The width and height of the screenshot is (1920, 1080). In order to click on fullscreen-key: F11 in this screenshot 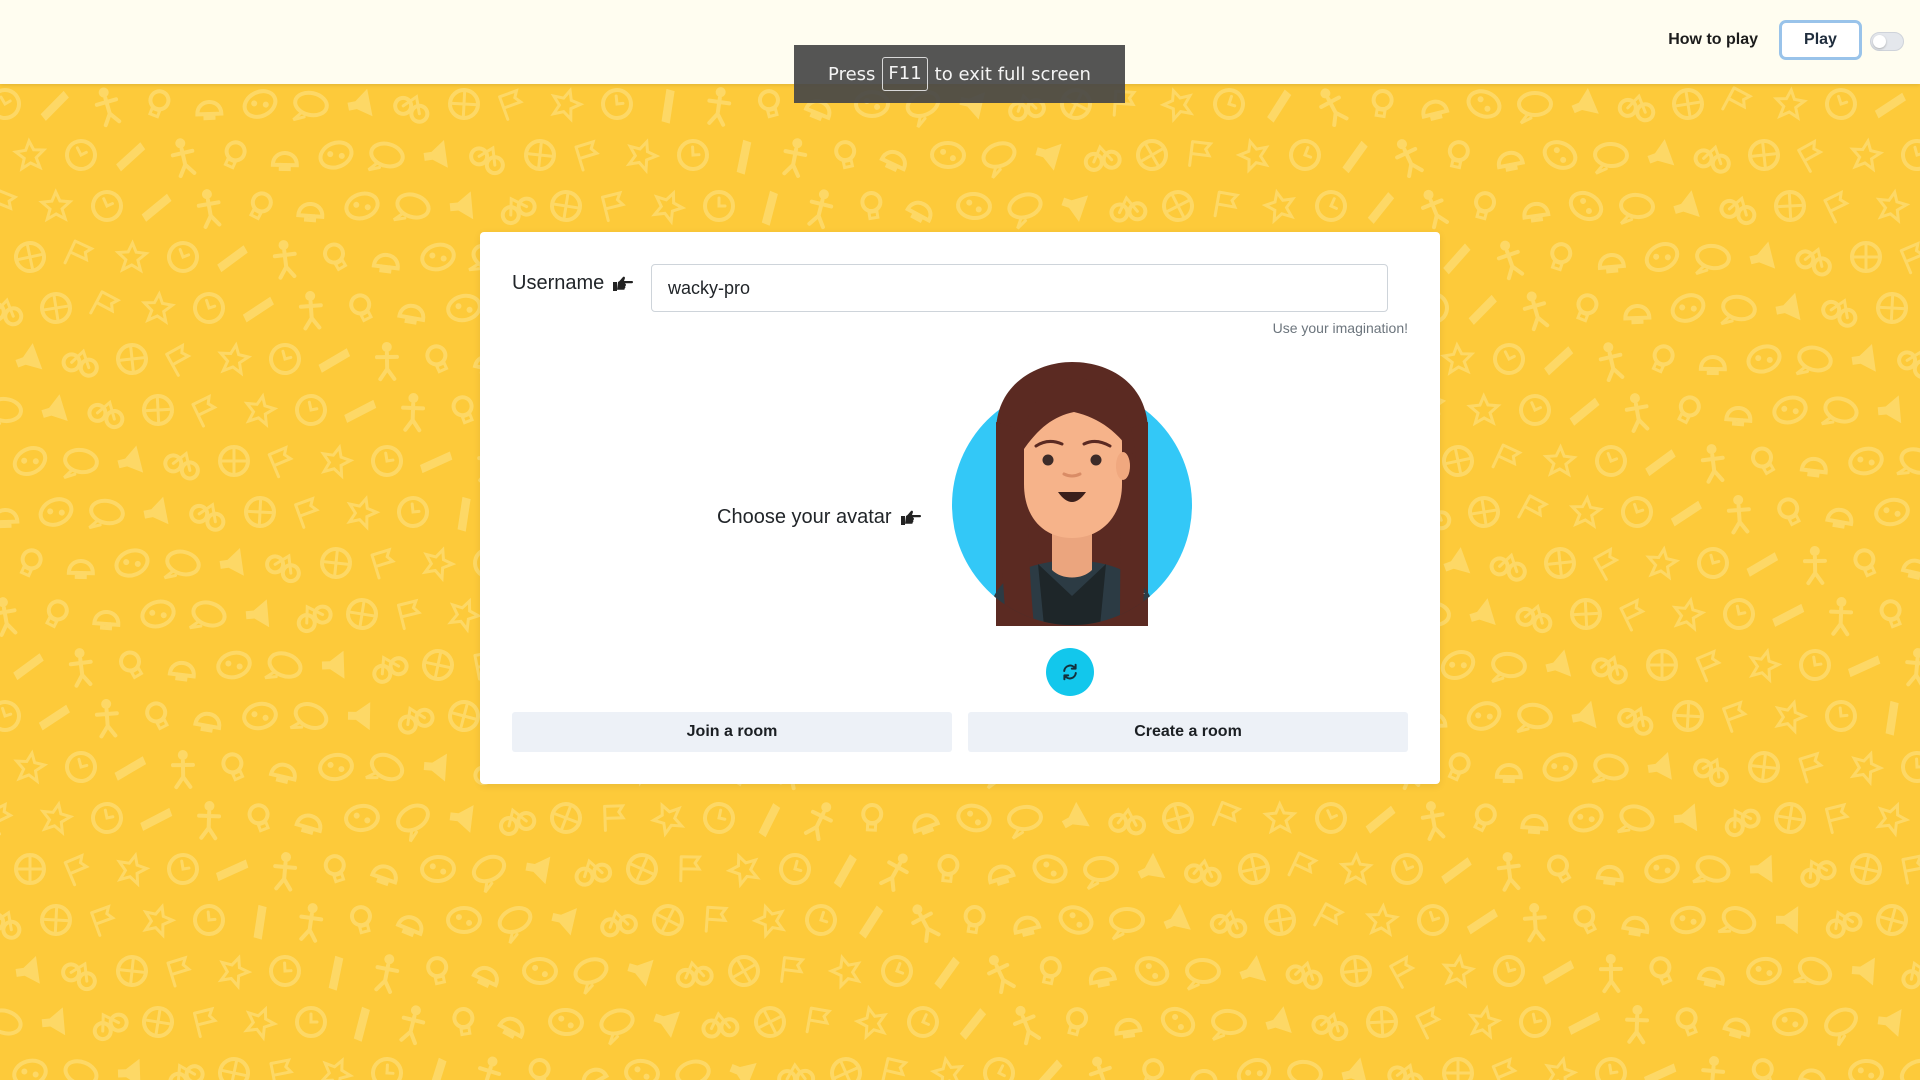, I will do `click(905, 74)`.